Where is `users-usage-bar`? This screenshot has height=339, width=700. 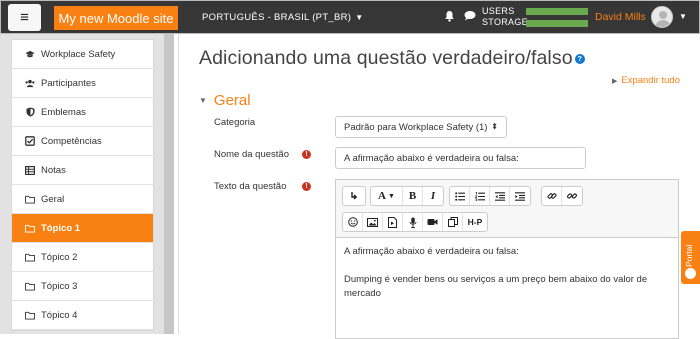 users-usage-bar is located at coordinates (557, 11).